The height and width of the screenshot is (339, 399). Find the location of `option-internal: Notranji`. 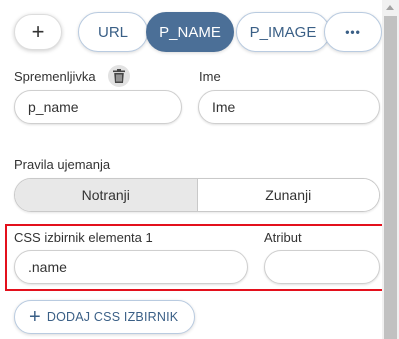

option-internal: Notranji is located at coordinates (106, 195).